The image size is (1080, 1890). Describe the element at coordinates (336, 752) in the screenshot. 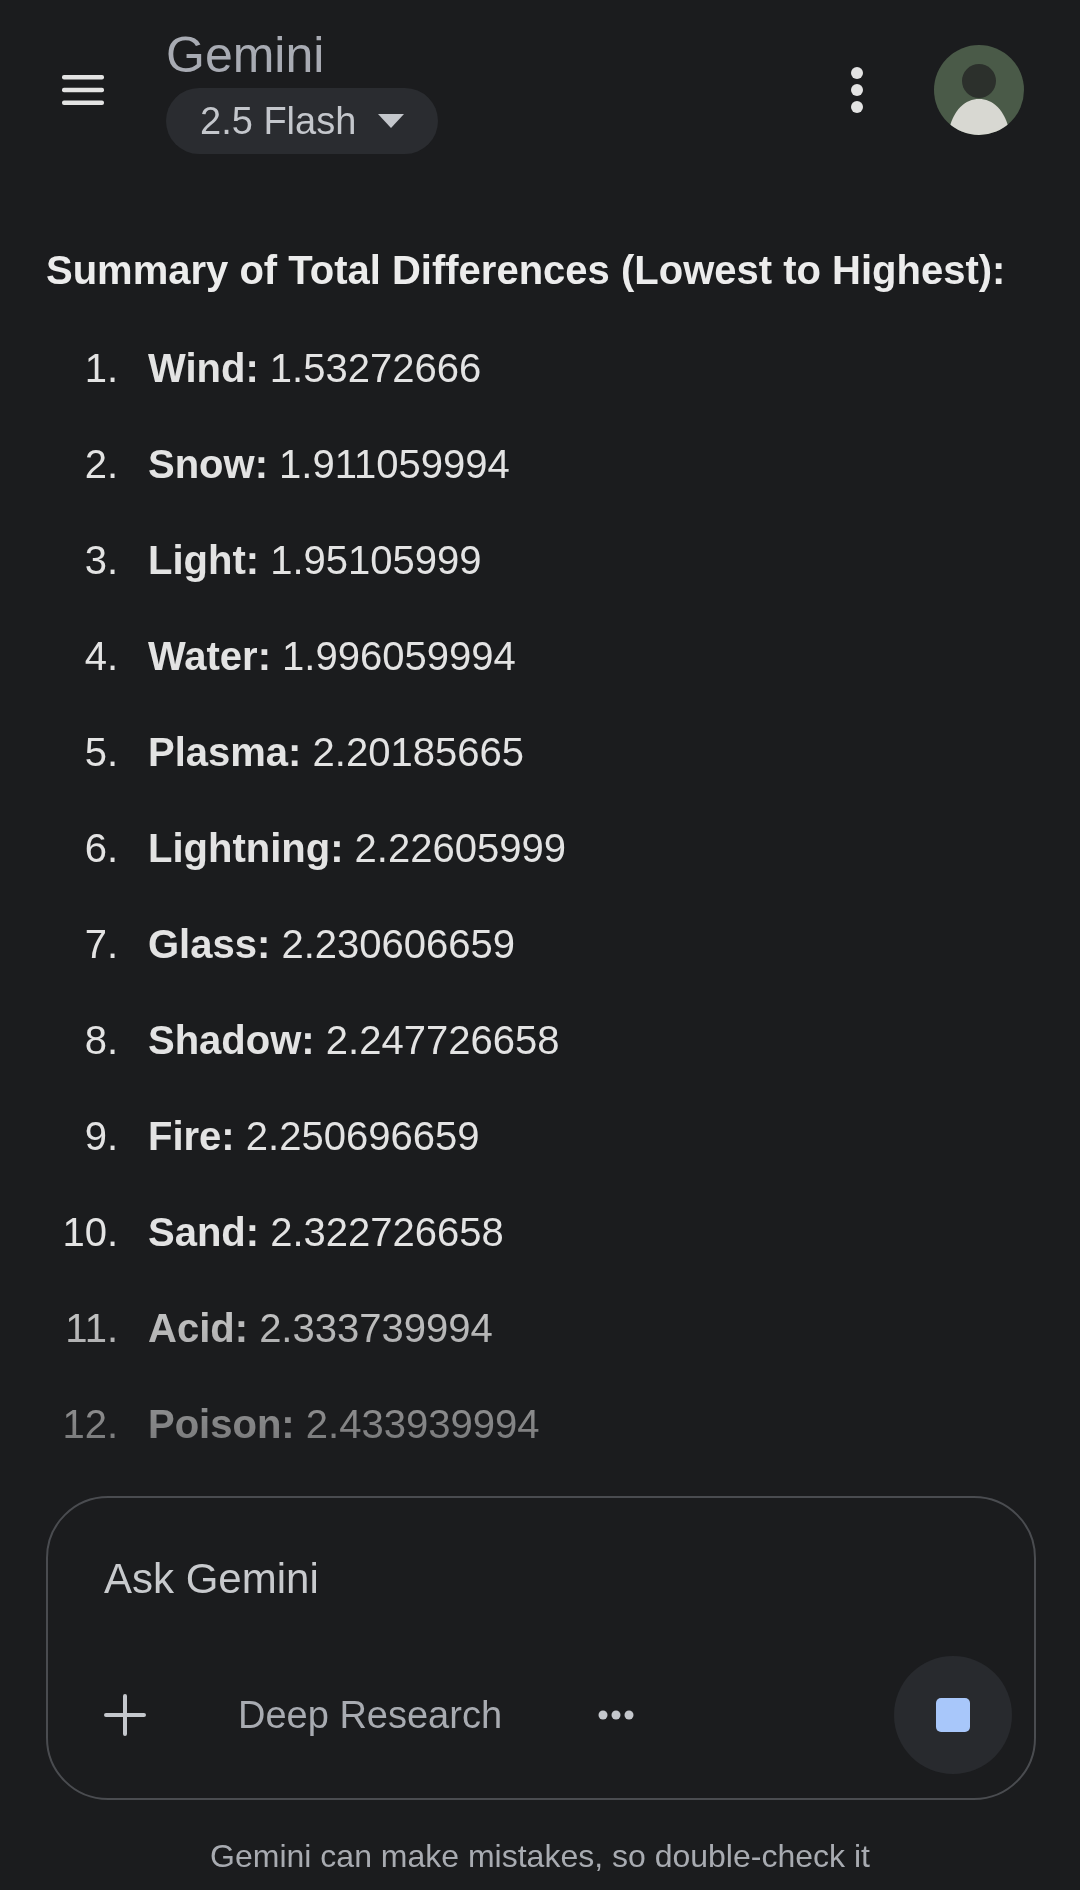

I see `list-item-text: Plasma: 2.20185665` at that location.